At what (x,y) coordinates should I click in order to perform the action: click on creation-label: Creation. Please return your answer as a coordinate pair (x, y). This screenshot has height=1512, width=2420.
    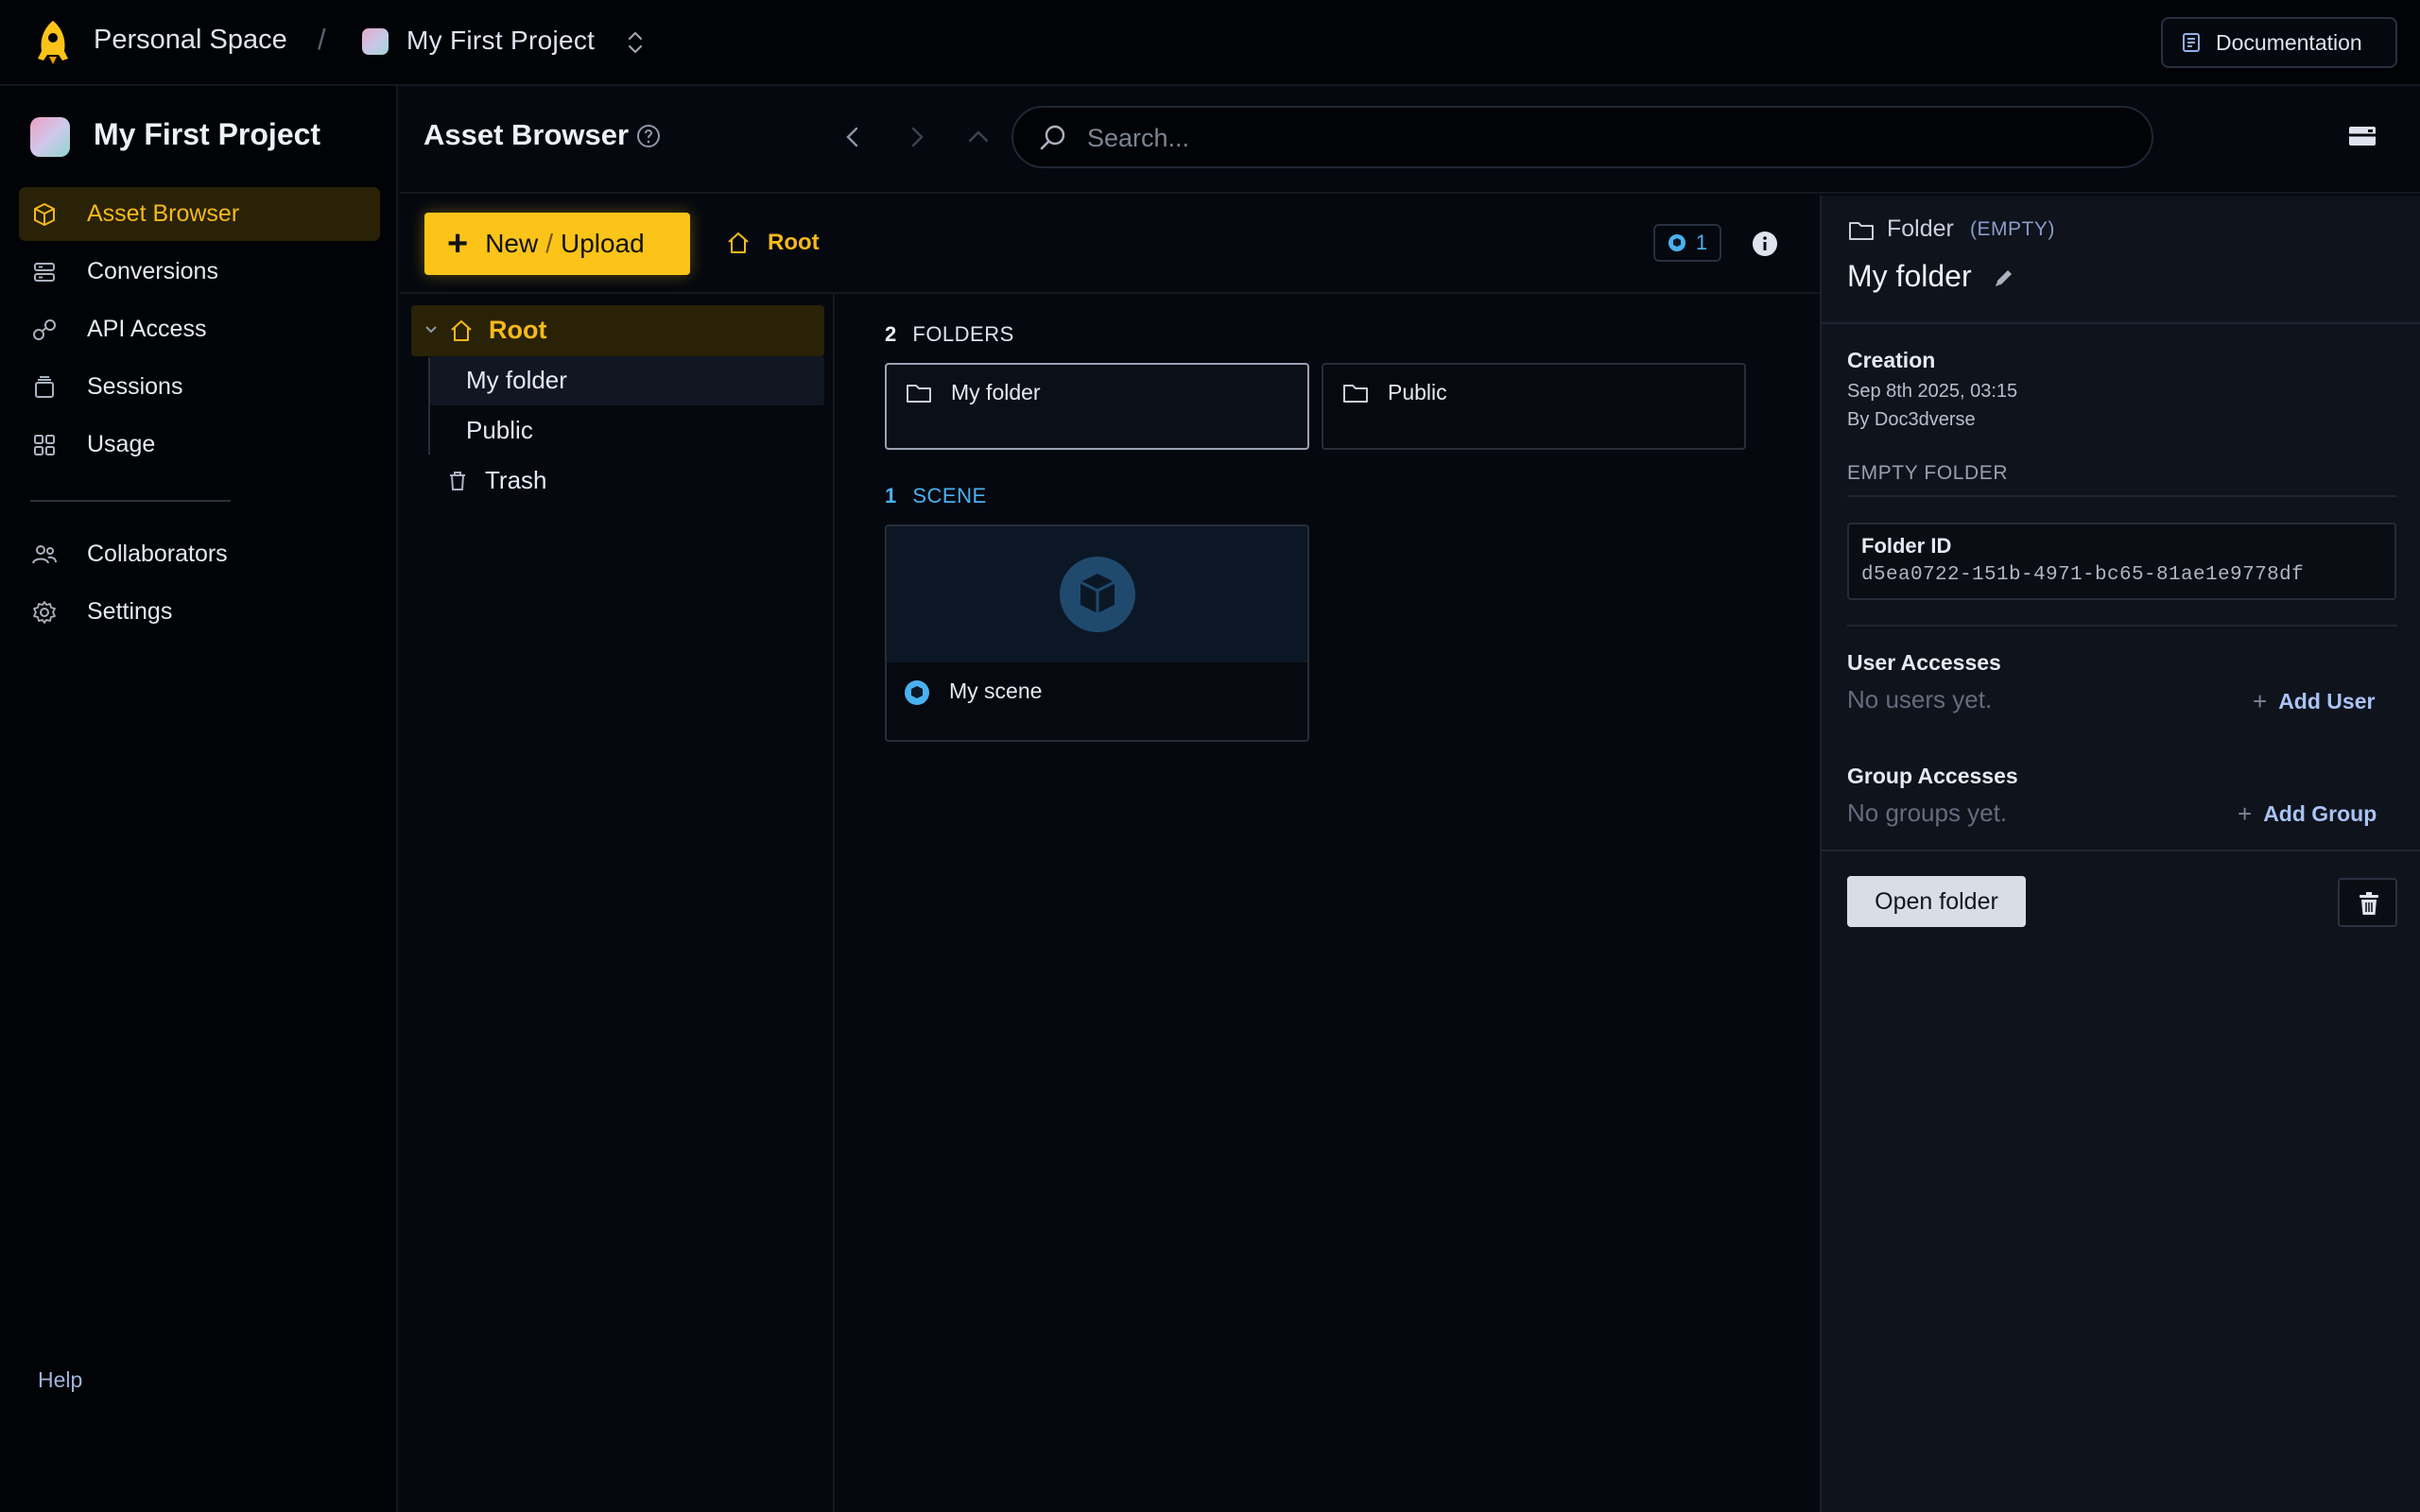
    Looking at the image, I should click on (1891, 360).